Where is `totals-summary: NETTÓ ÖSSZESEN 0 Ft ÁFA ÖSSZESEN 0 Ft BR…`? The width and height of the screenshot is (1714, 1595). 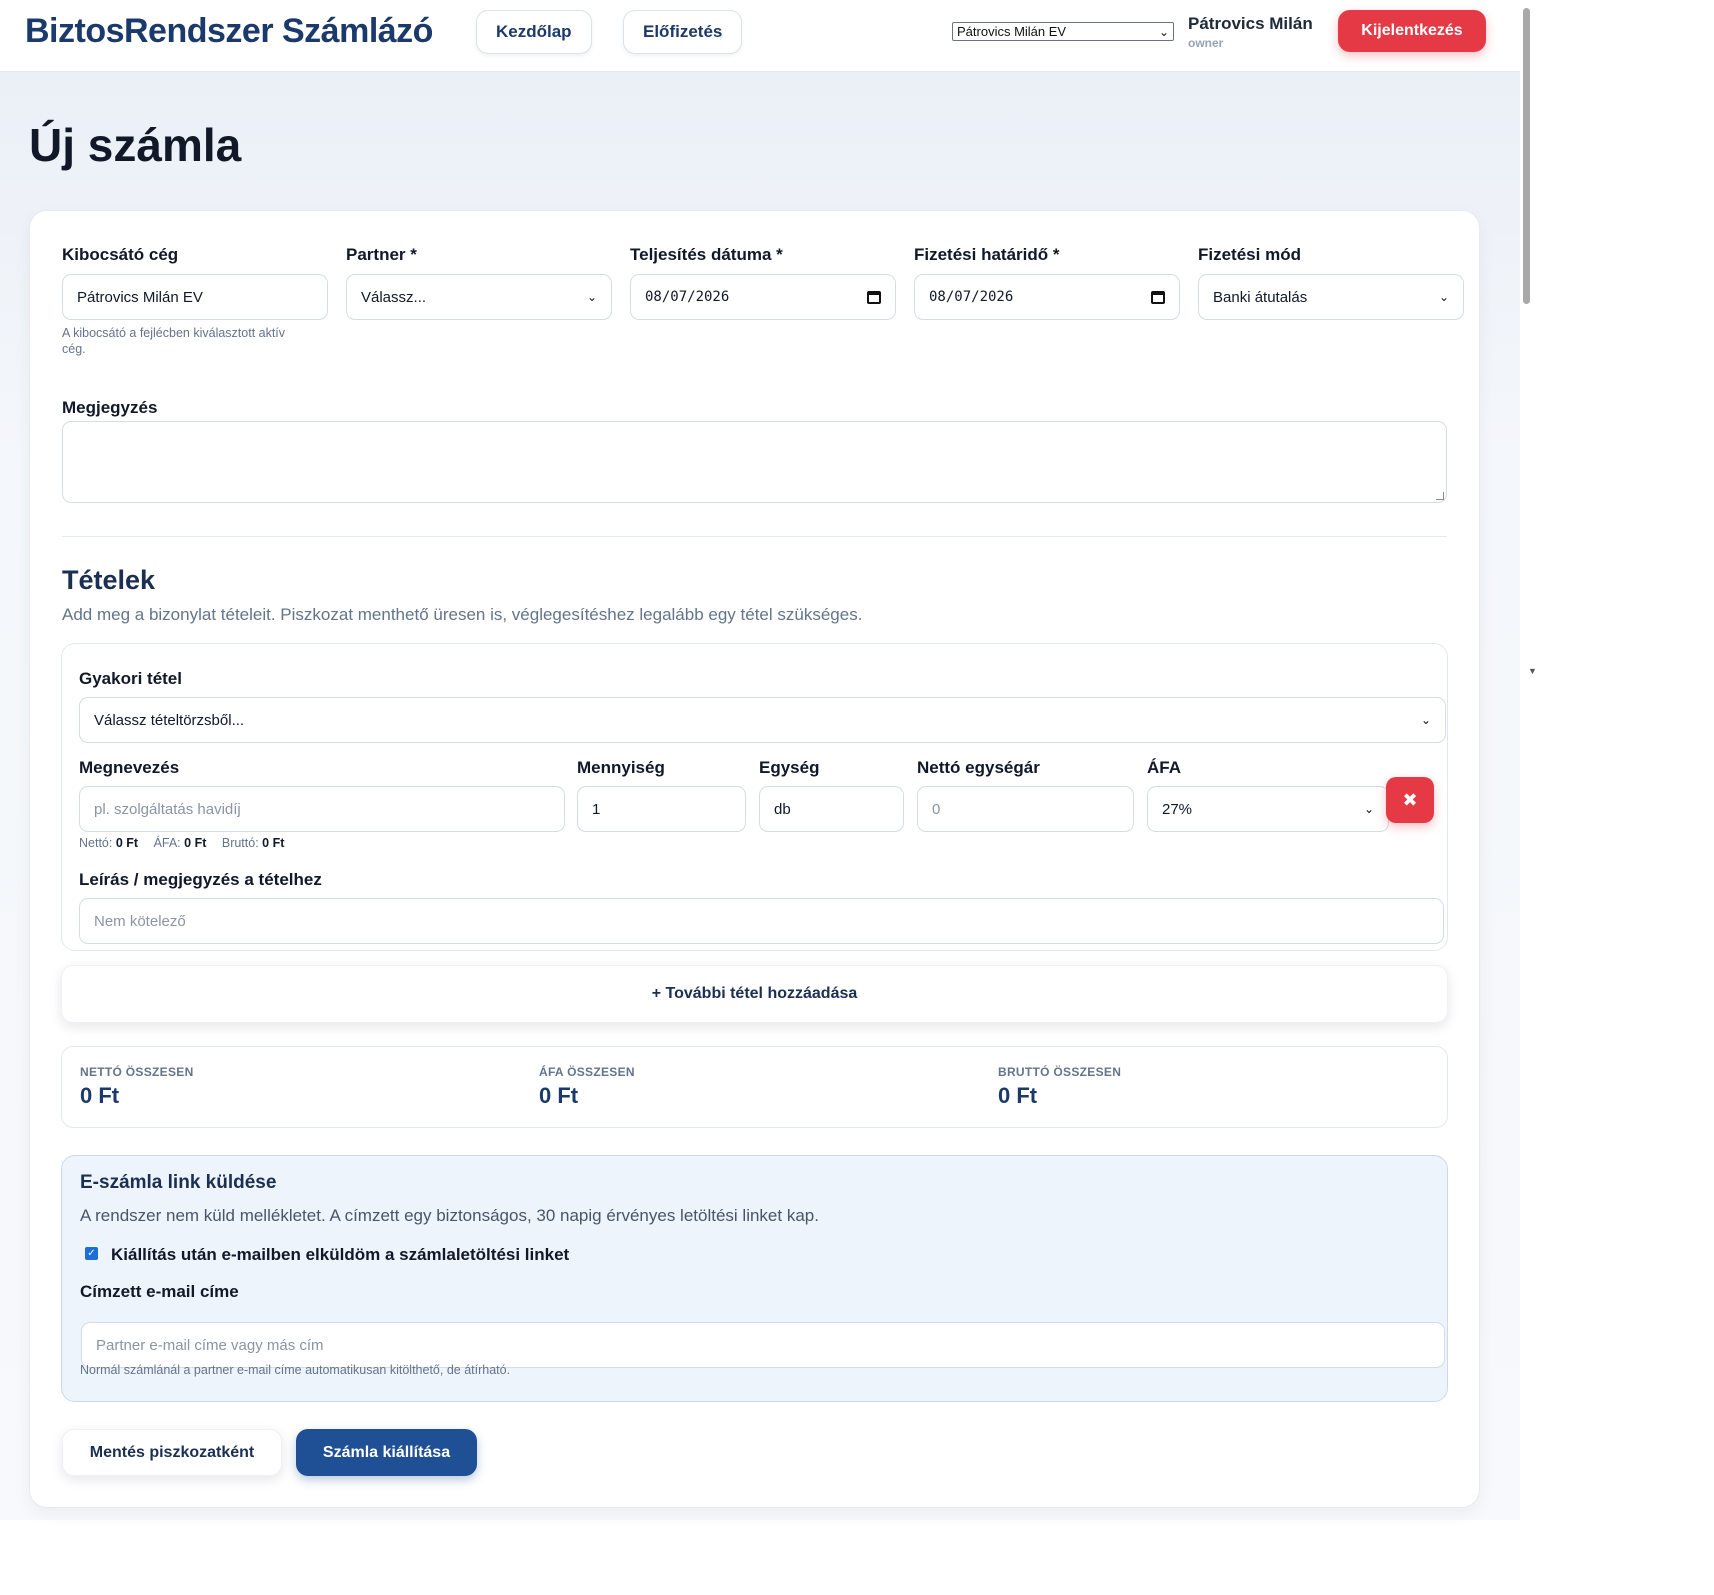
totals-summary: NETTÓ ÖSSZESEN 0 Ft ÁFA ÖSSZESEN 0 Ft BR… is located at coordinates (754, 1087).